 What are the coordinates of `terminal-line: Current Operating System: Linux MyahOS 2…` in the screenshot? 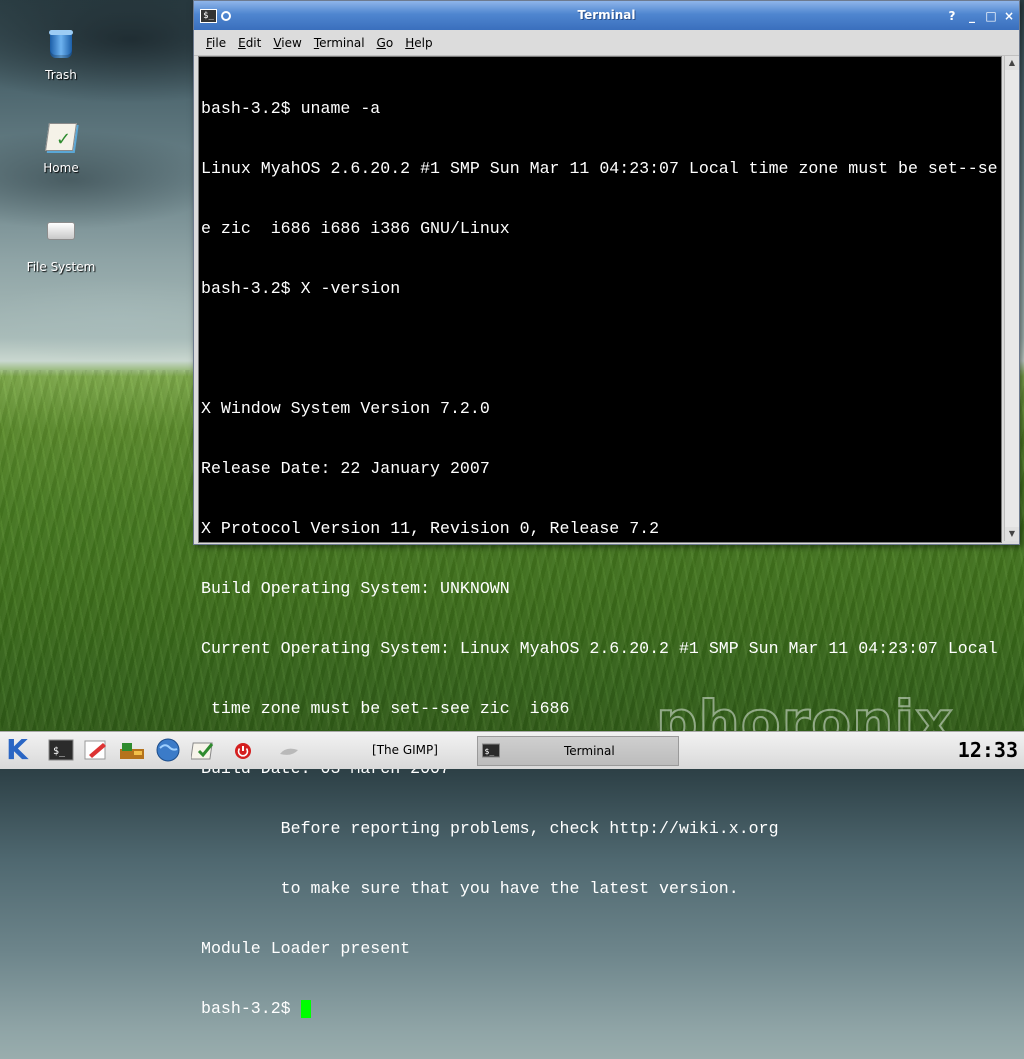 It's located at (599, 648).